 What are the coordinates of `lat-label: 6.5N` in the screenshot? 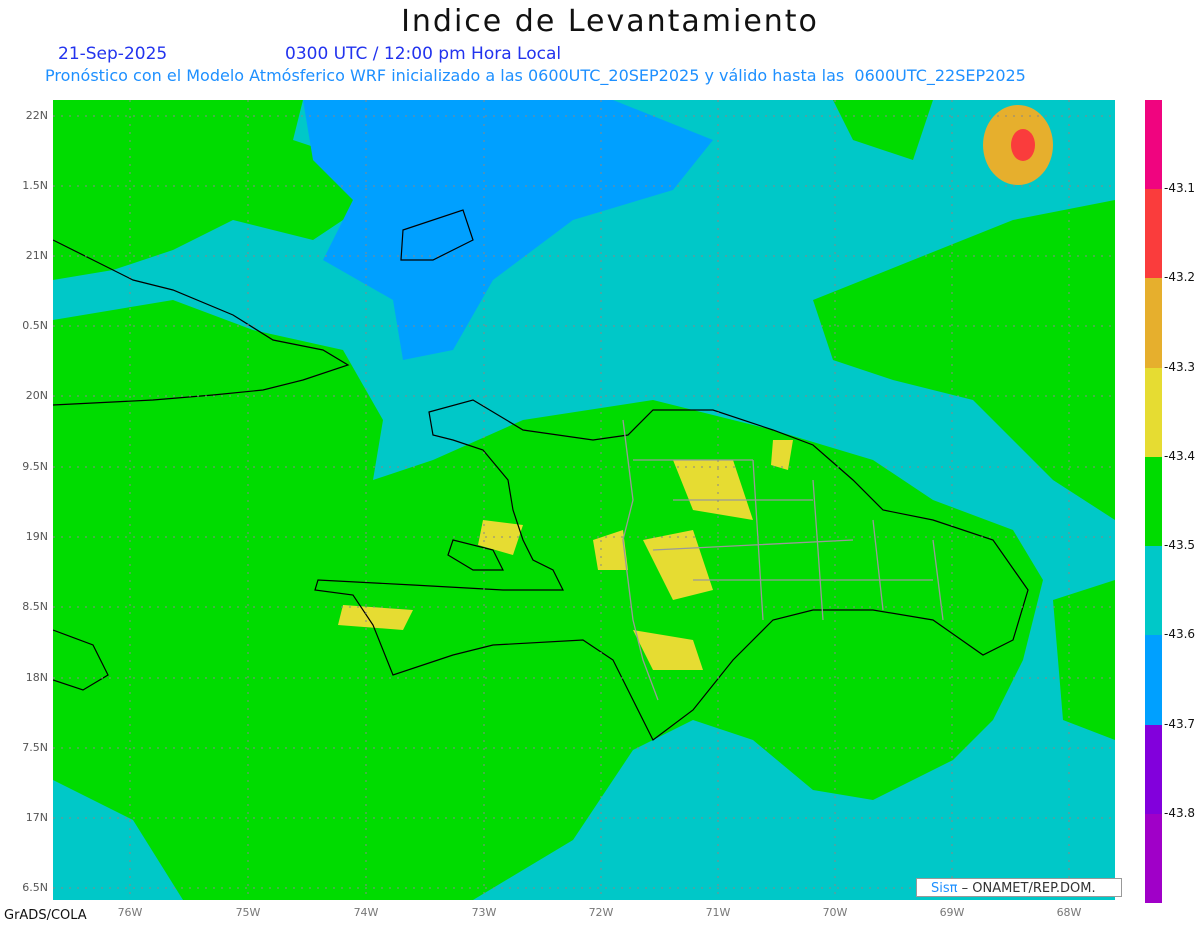 It's located at (35, 887).